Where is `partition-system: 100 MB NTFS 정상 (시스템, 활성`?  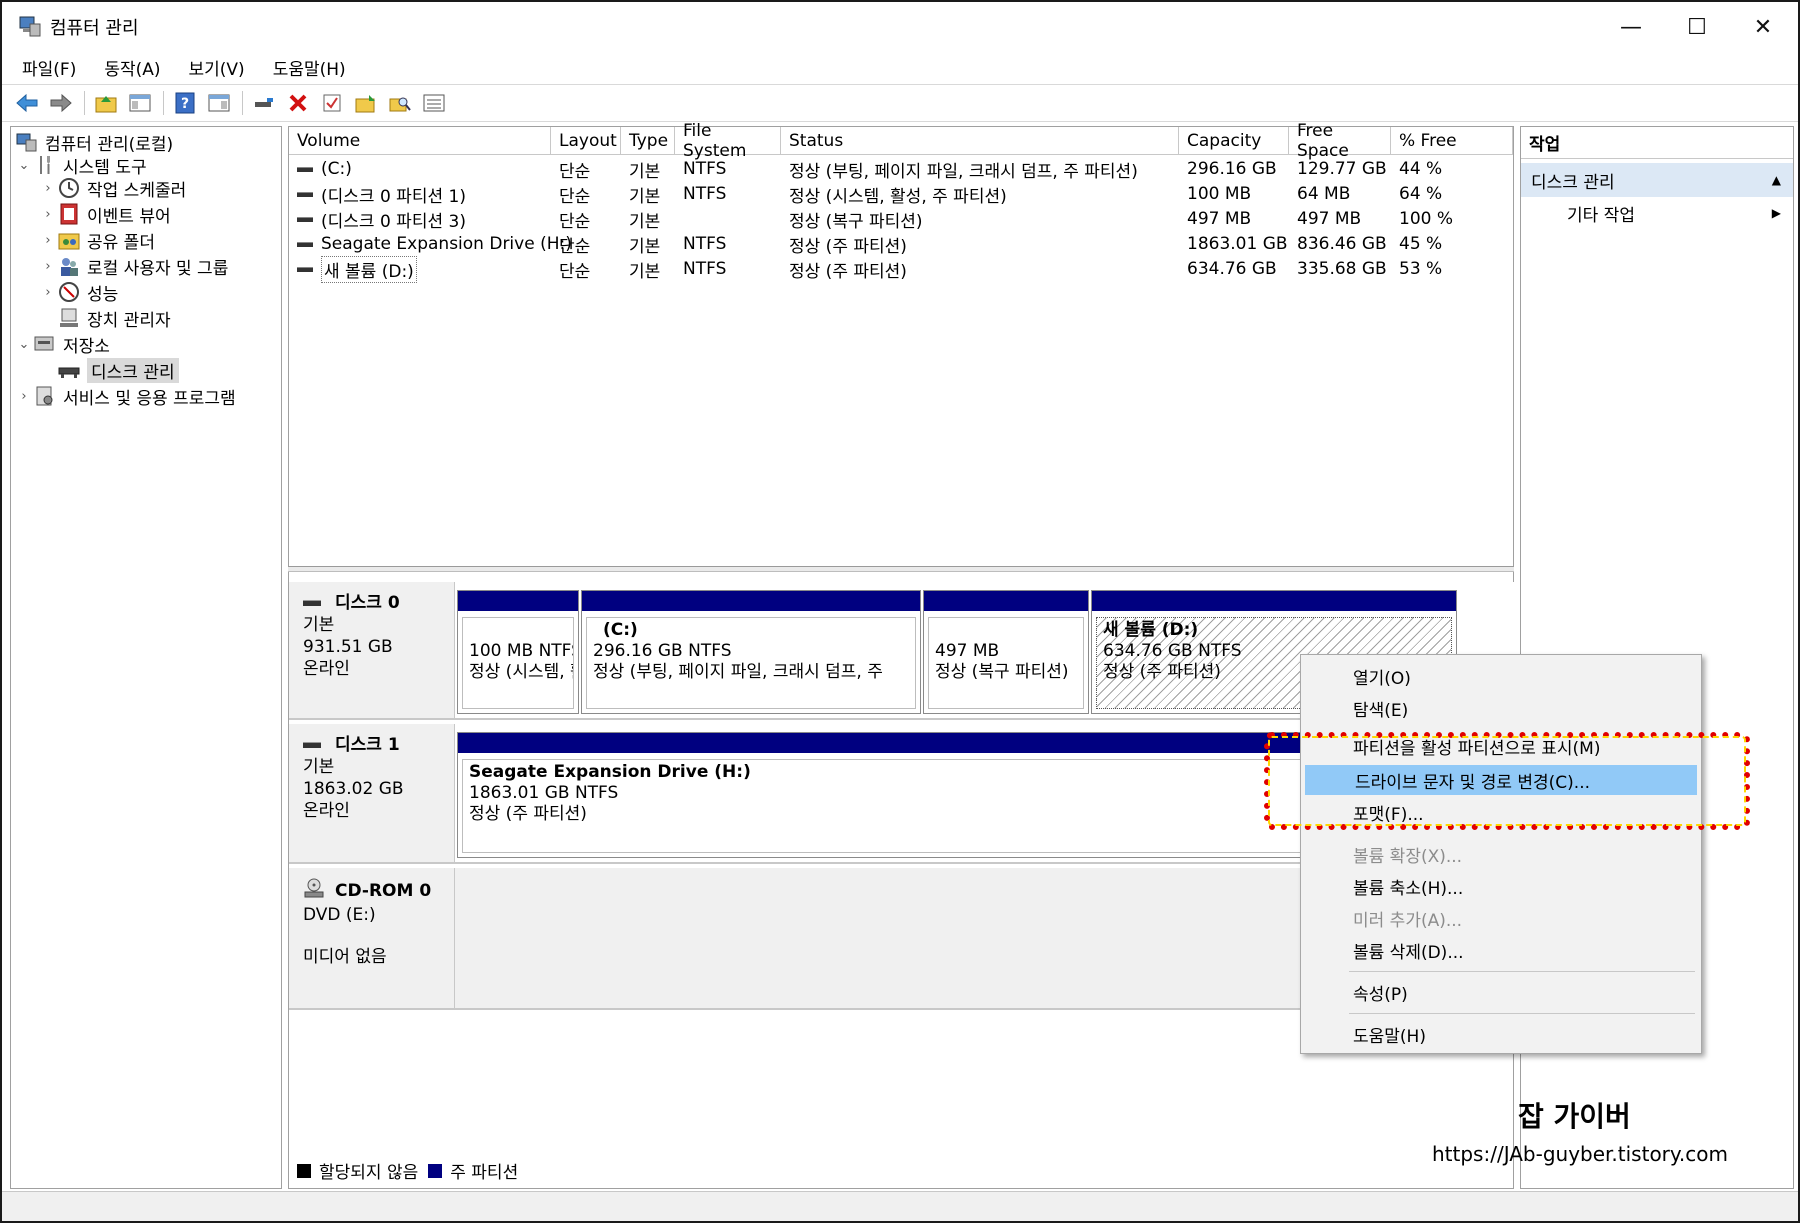
partition-system: 100 MB NTFS 정상 (시스템, 활성 is located at coordinates (518, 652).